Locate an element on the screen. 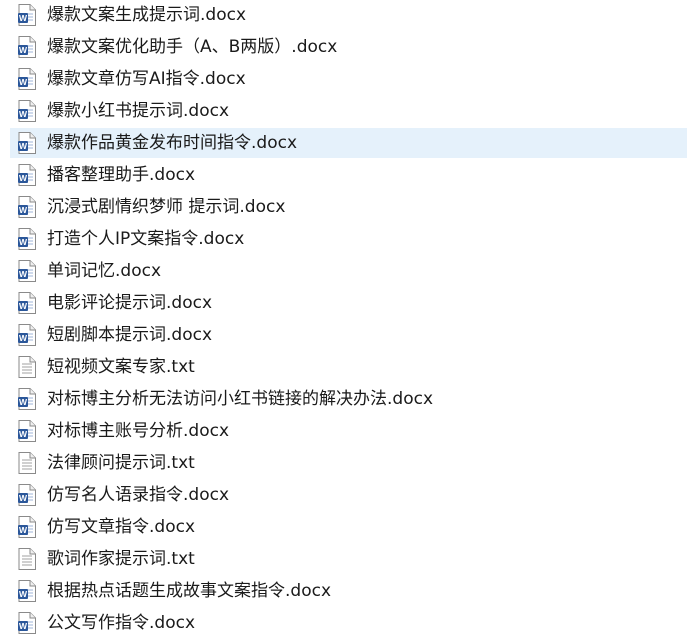  file-row: W 仿写名人语录指令.docx is located at coordinates (348, 495).